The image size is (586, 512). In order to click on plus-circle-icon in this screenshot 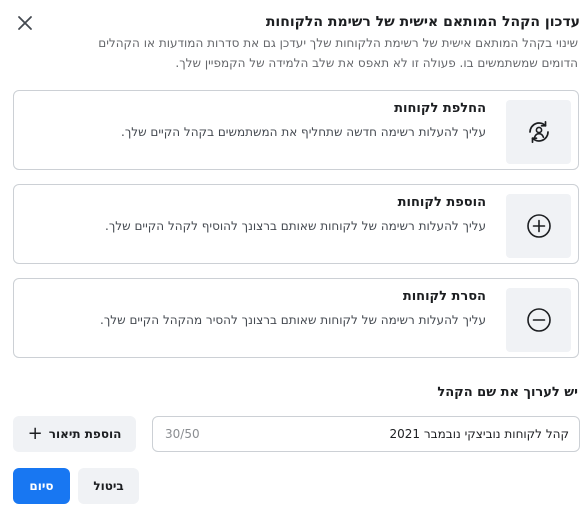, I will do `click(538, 226)`.